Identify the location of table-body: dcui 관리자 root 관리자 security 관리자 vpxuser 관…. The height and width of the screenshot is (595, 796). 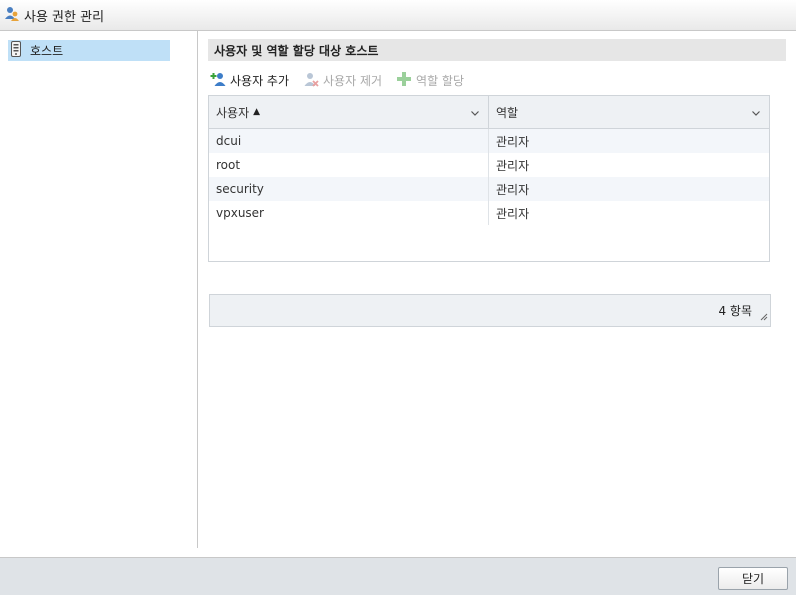
(489, 177).